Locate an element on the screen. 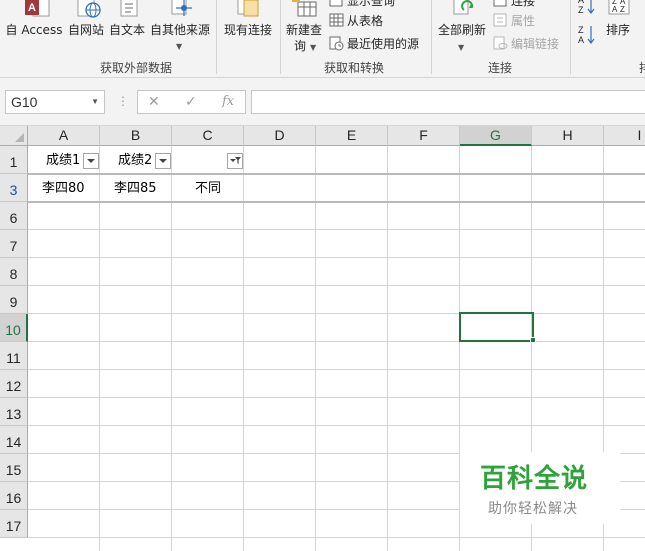  cell-A1: 成绩1 is located at coordinates (66, 160).